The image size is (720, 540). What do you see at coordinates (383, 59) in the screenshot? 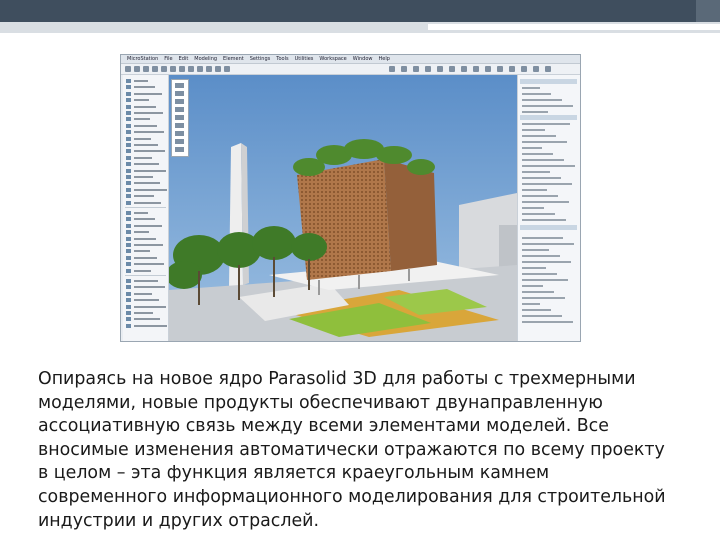
I see `menu-item: Help` at bounding box center [383, 59].